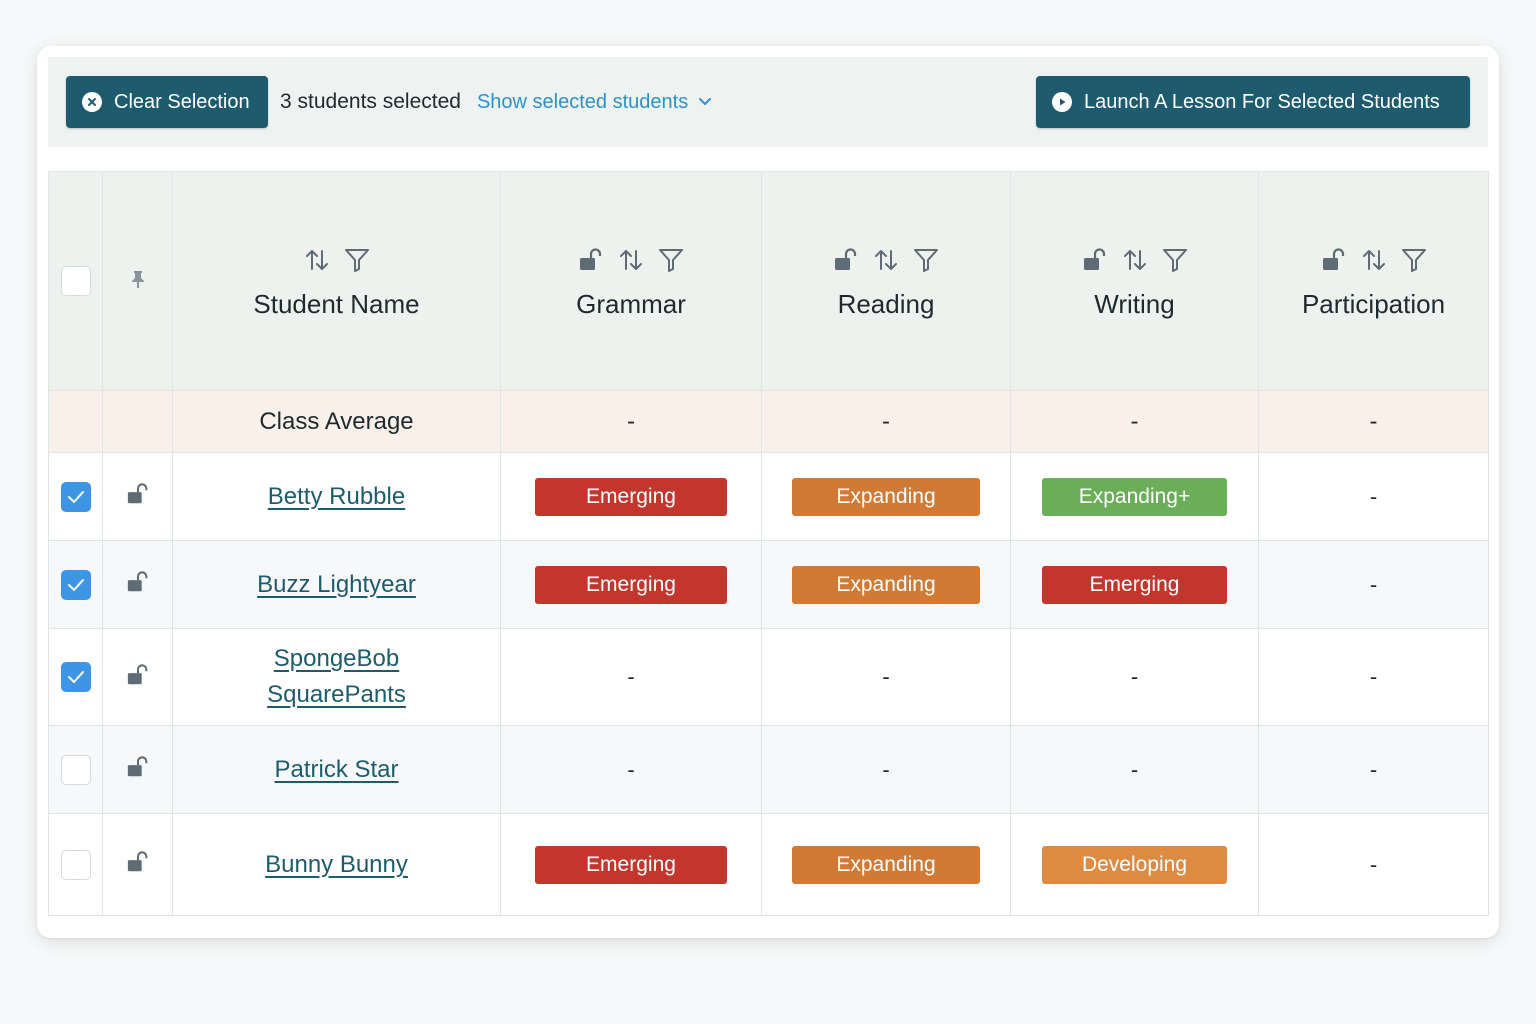  I want to click on participation-label: Participation, so click(1373, 303).